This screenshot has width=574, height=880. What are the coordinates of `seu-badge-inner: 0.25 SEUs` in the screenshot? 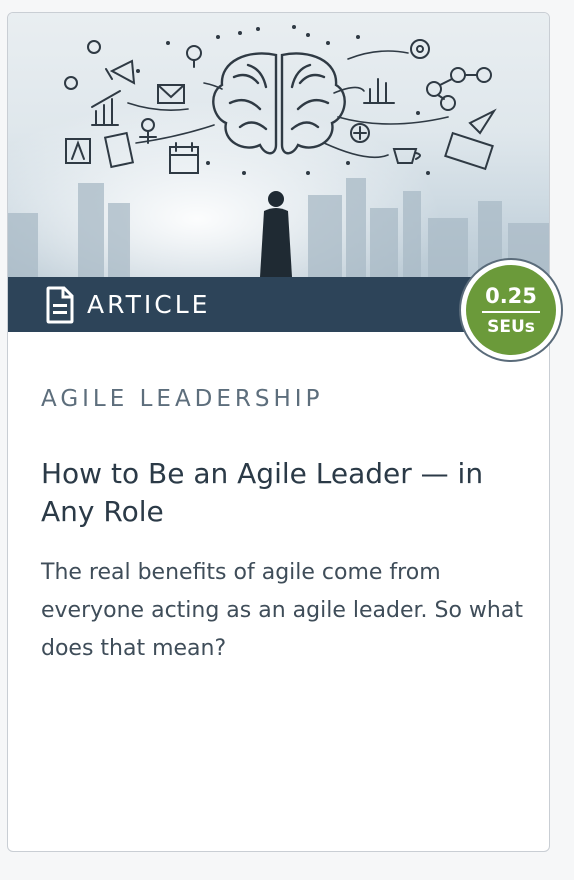 It's located at (511, 310).